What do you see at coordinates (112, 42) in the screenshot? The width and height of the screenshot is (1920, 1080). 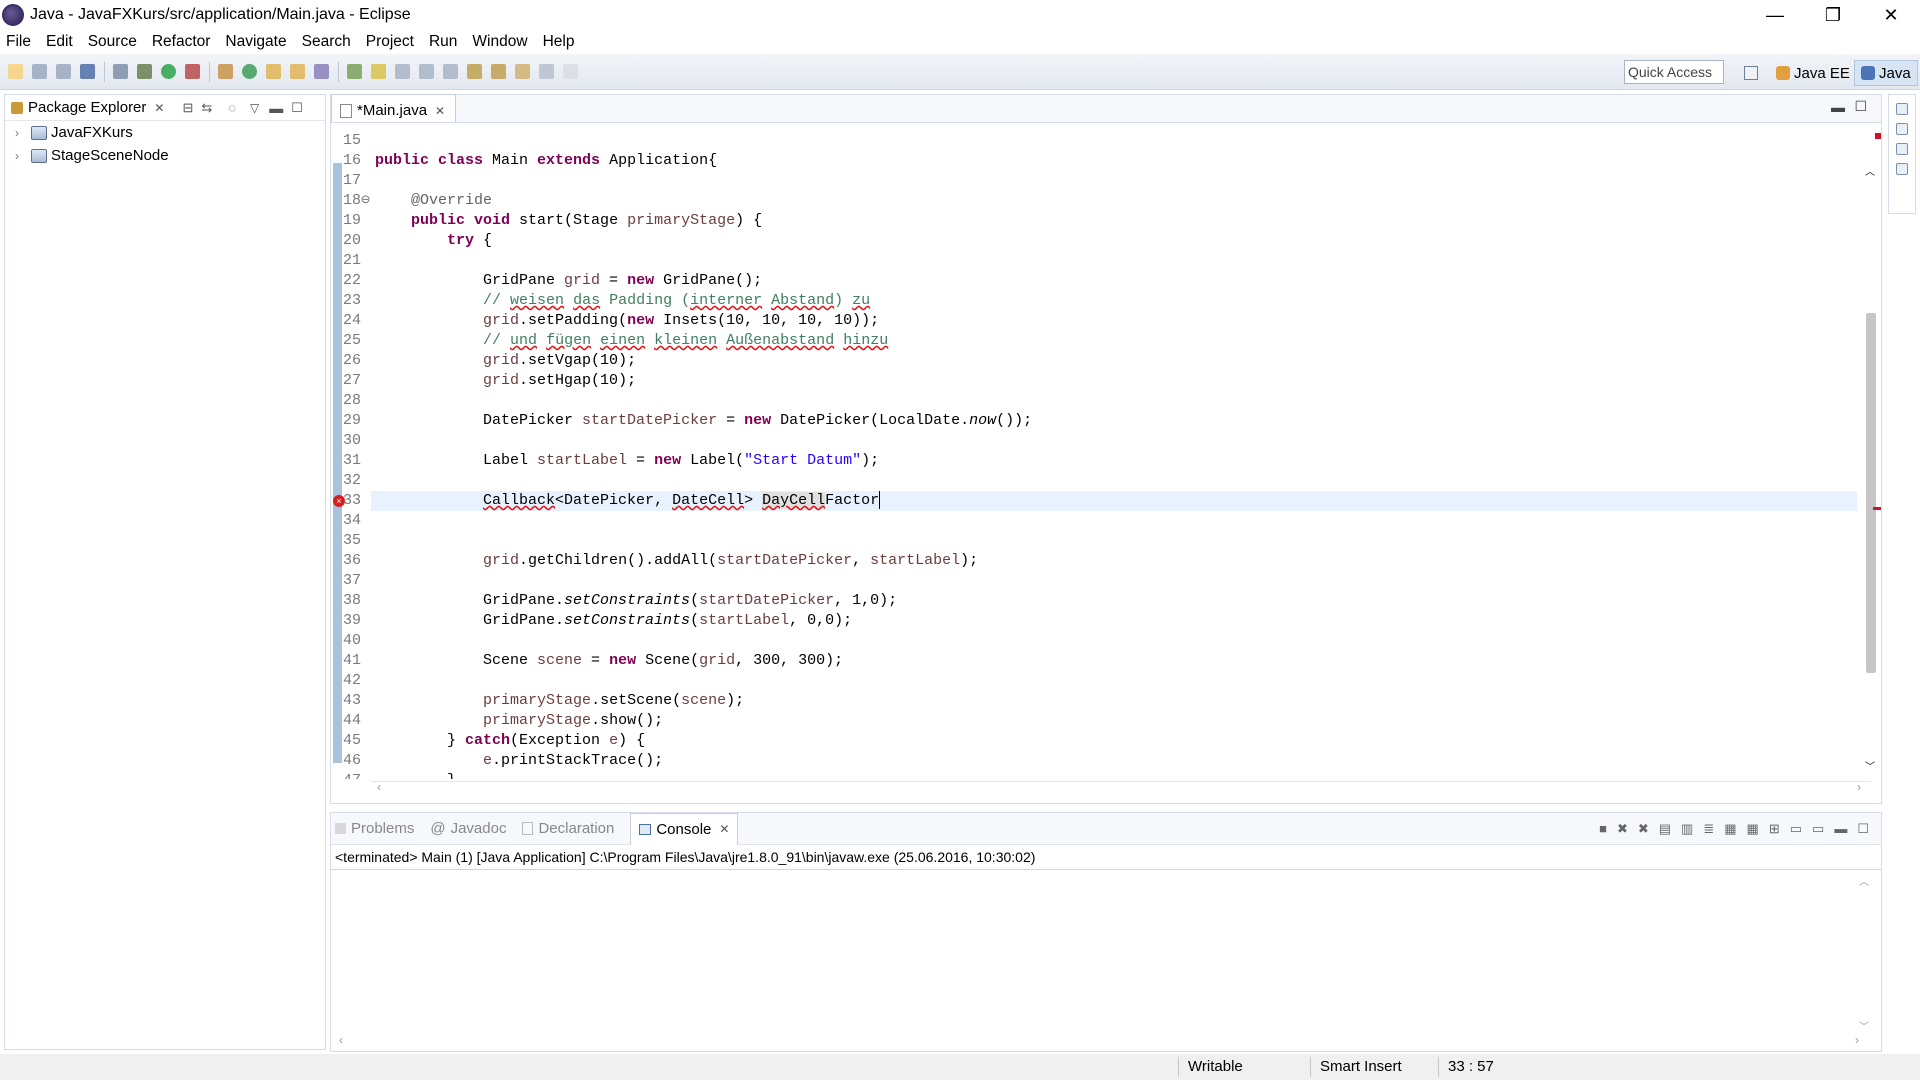 I see `menu-source: Source` at bounding box center [112, 42].